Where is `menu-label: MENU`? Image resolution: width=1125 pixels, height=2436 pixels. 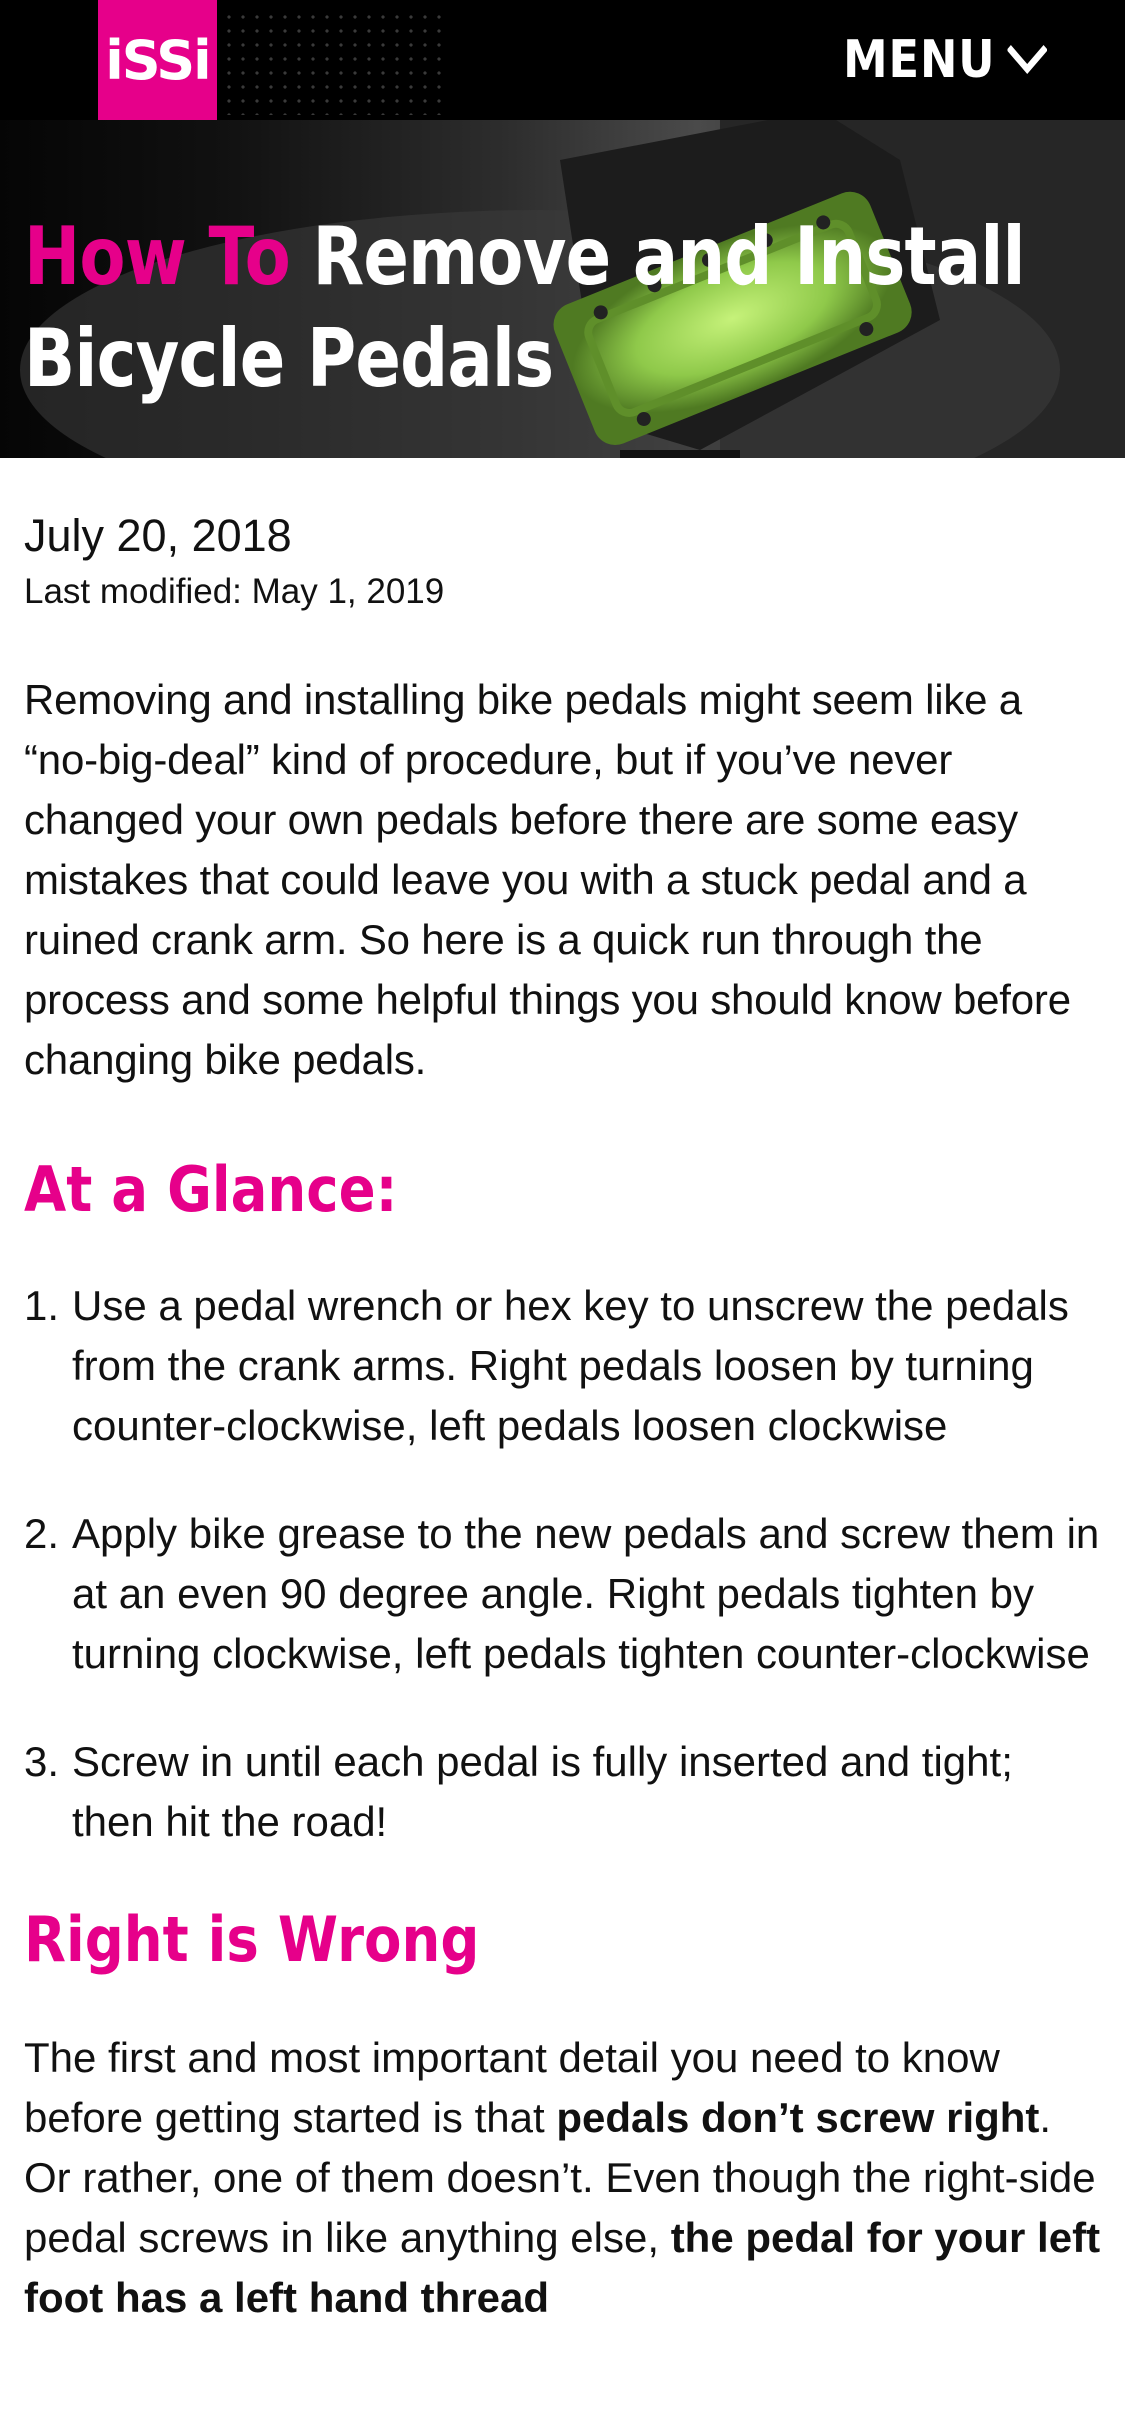 menu-label: MENU is located at coordinates (919, 60).